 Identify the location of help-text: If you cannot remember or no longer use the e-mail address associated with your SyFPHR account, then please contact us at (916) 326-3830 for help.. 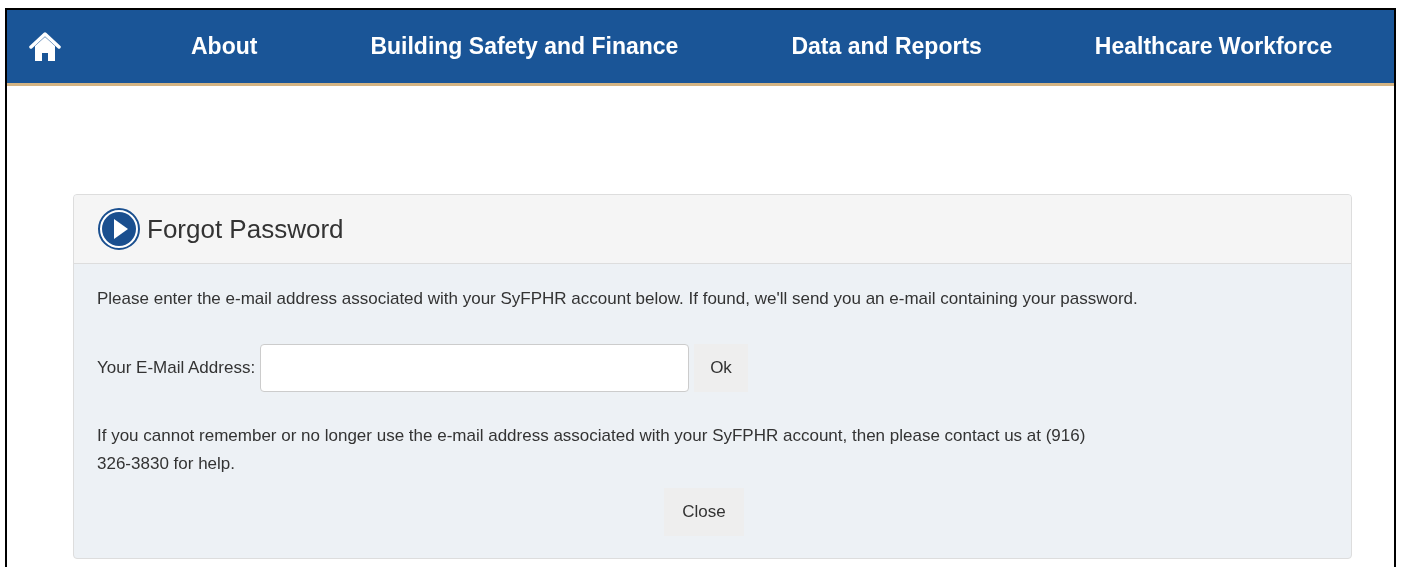
(592, 449).